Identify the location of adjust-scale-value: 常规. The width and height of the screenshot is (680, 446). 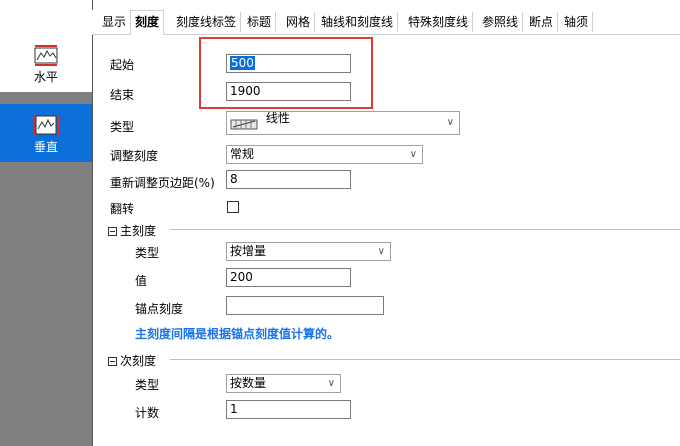
(242, 154).